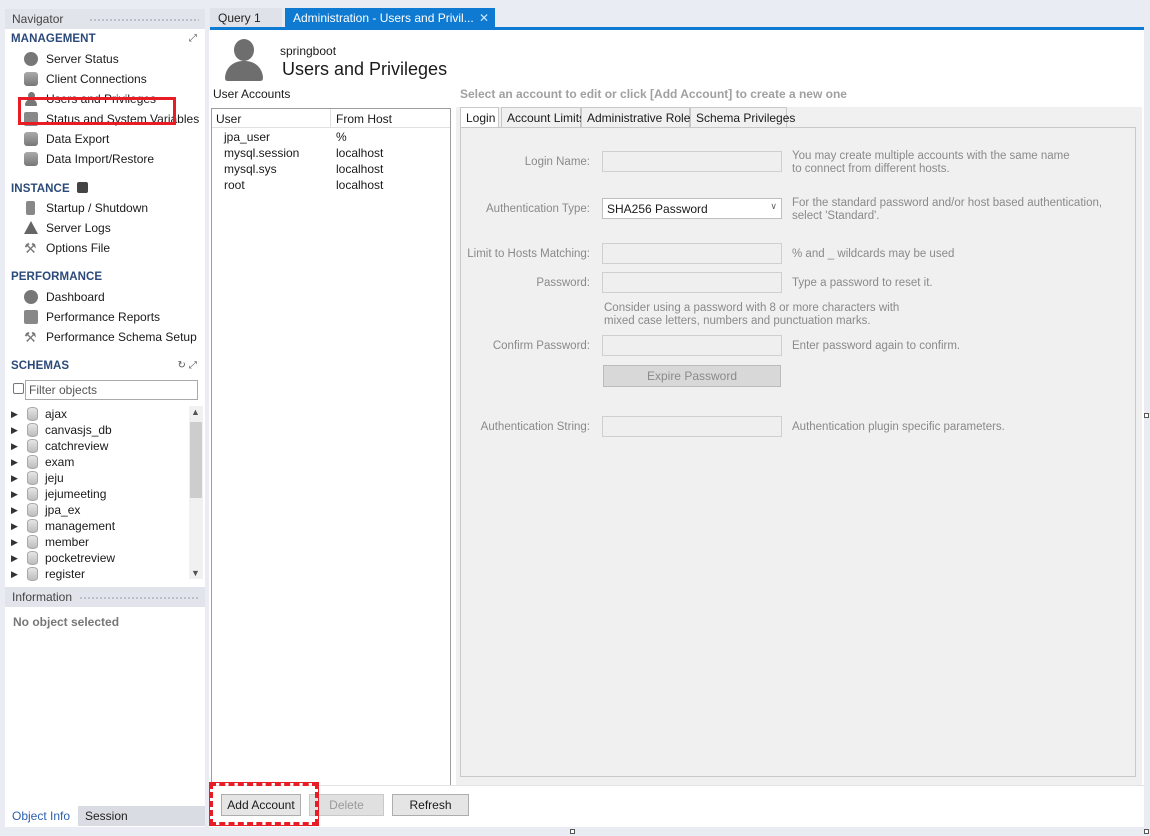  Describe the element at coordinates (105, 337) in the screenshot. I see `nav-item-performance-schema-setup: Performance Schema Setup` at that location.